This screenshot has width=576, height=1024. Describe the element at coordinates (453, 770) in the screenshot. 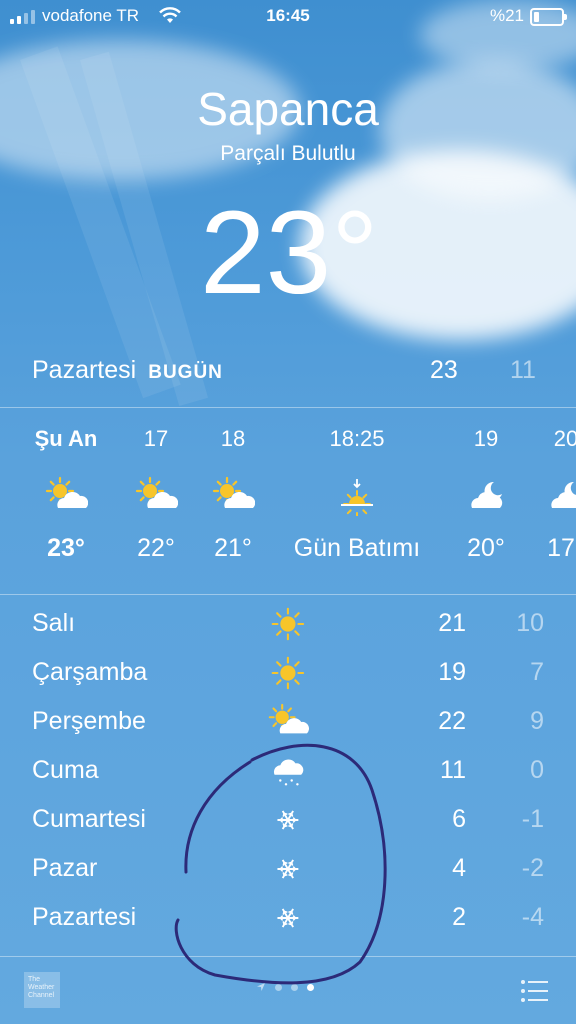

I see `day-high: 11` at that location.